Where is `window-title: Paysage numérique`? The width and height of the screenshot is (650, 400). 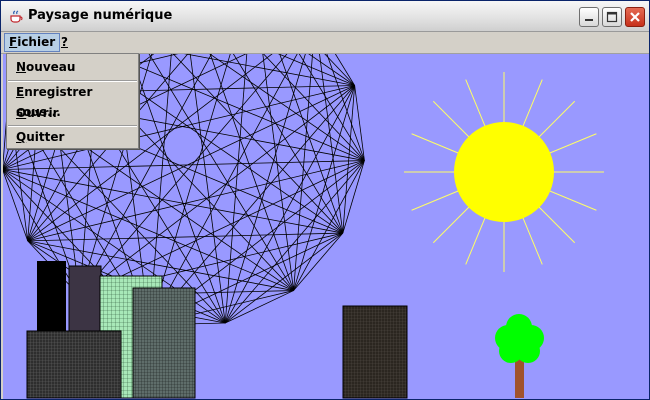 window-title: Paysage numérique is located at coordinates (100, 15).